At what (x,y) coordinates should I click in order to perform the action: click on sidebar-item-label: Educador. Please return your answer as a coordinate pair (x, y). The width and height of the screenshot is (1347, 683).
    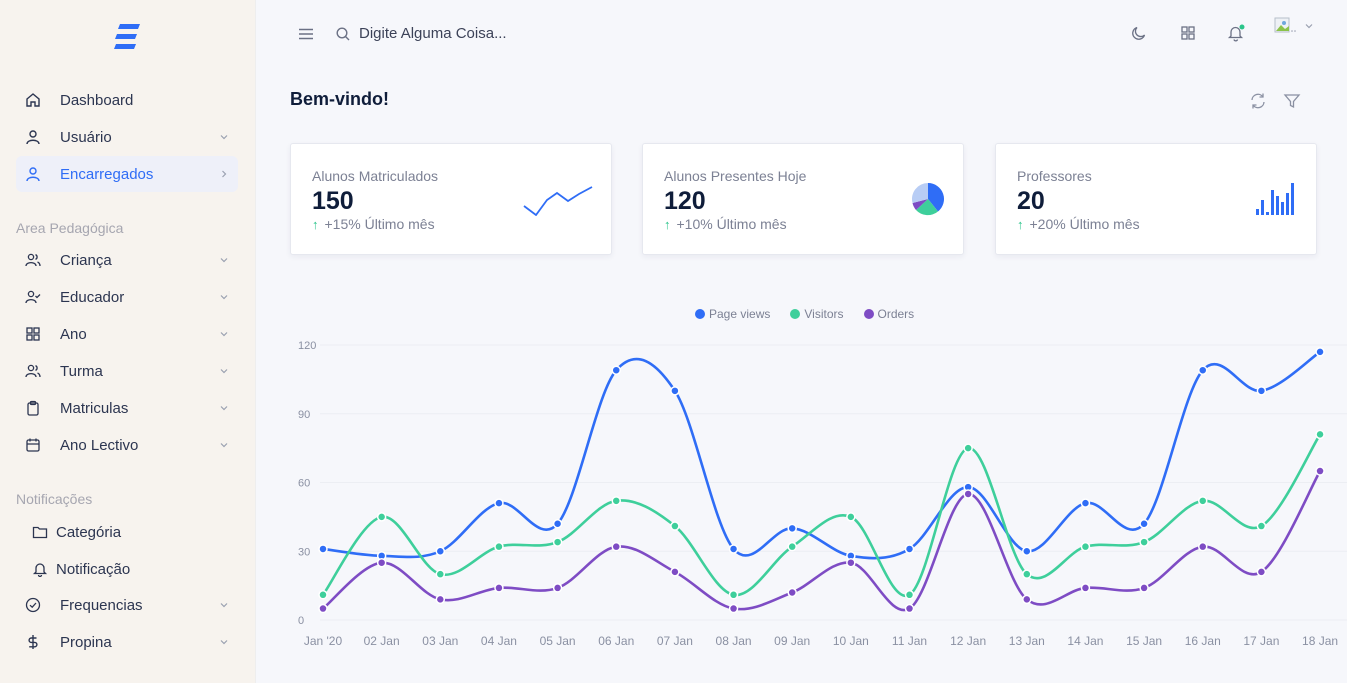
    Looking at the image, I should click on (92, 297).